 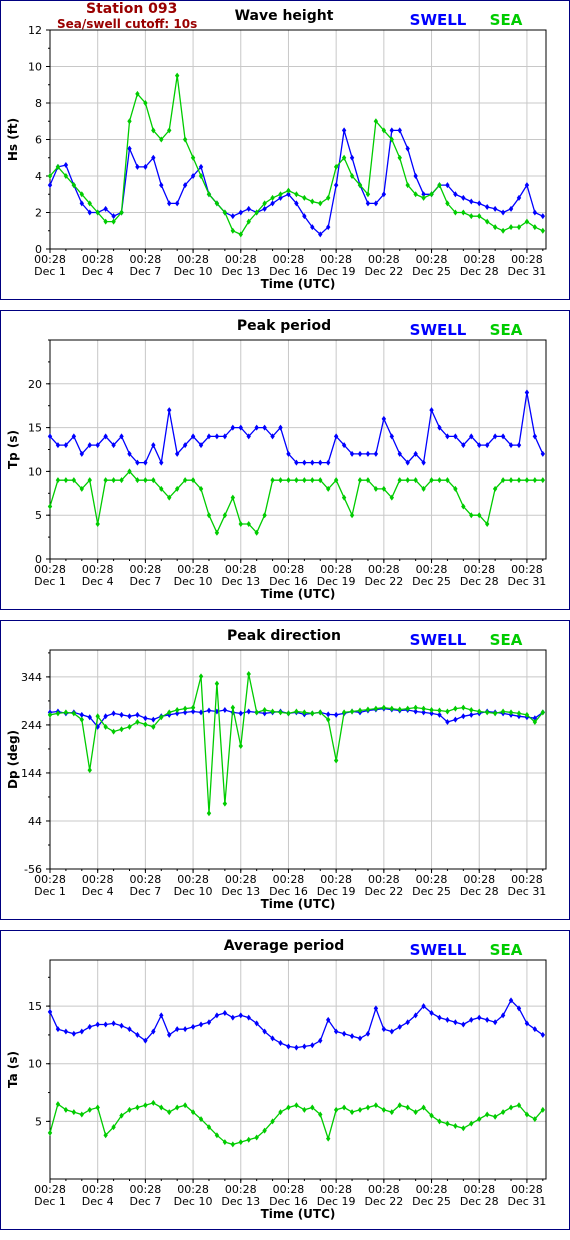 What do you see at coordinates (13, 1069) in the screenshot?
I see `y-axis-label: Ta (s)` at bounding box center [13, 1069].